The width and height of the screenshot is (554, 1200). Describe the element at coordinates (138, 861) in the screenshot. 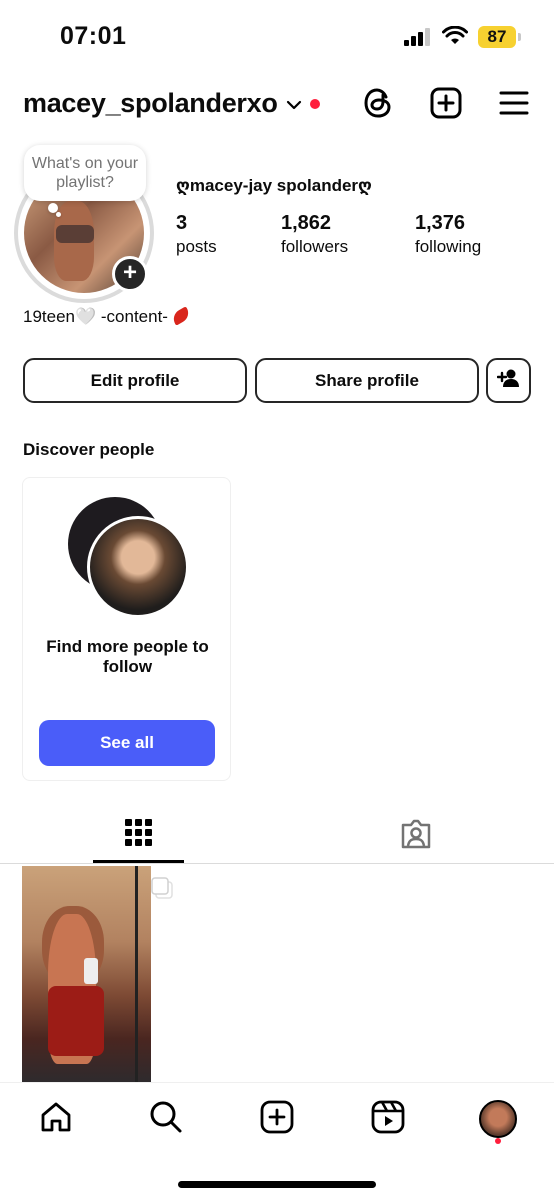

I see `active-tab-indicator` at that location.